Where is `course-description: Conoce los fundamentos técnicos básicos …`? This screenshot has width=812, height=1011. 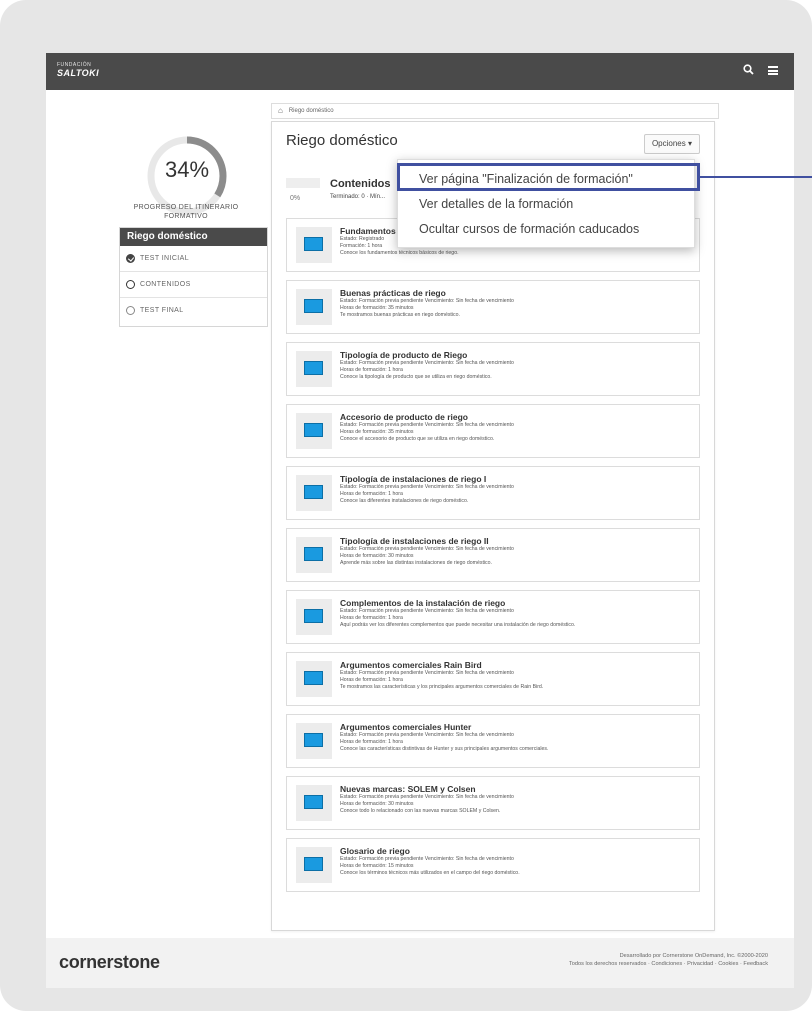
course-description: Conoce los fundamentos técnicos básicos … is located at coordinates (399, 253).